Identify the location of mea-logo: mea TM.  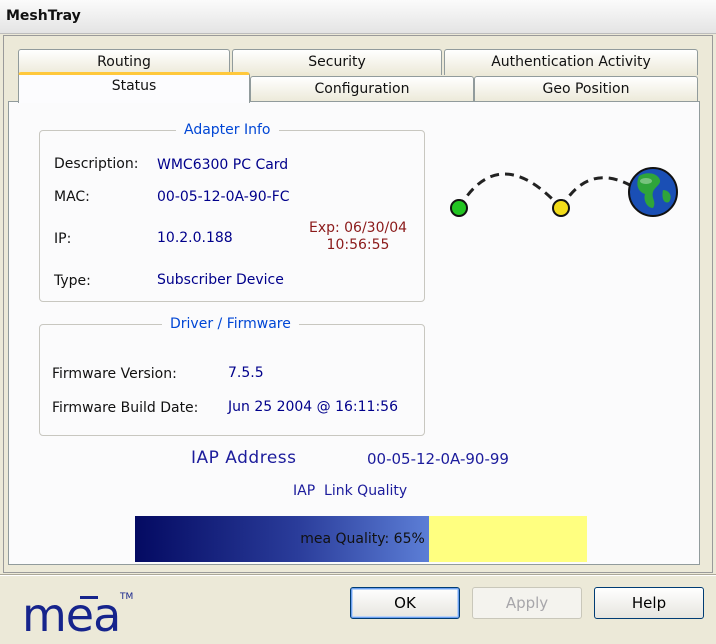
(77, 613).